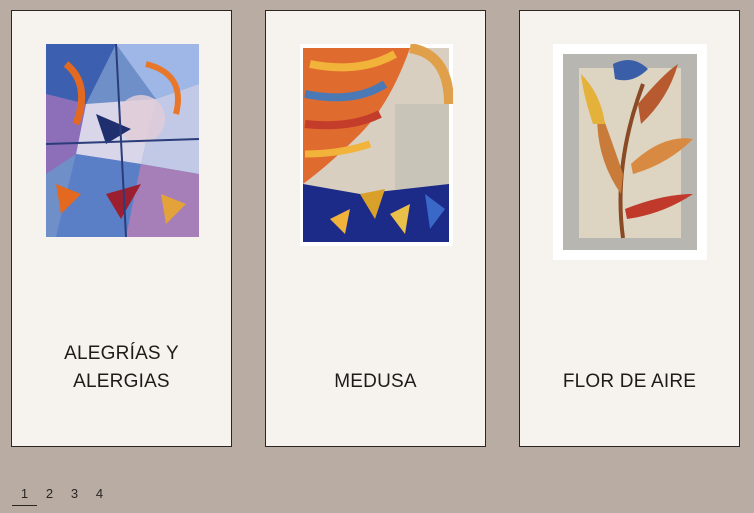 The height and width of the screenshot is (513, 754). Describe the element at coordinates (49, 493) in the screenshot. I see `page-link-2: 2` at that location.